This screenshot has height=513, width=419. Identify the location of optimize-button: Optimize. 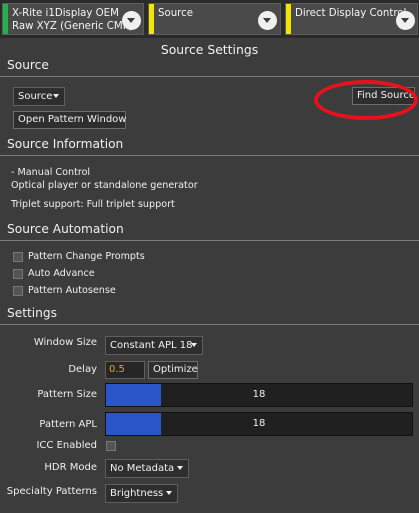
(173, 370).